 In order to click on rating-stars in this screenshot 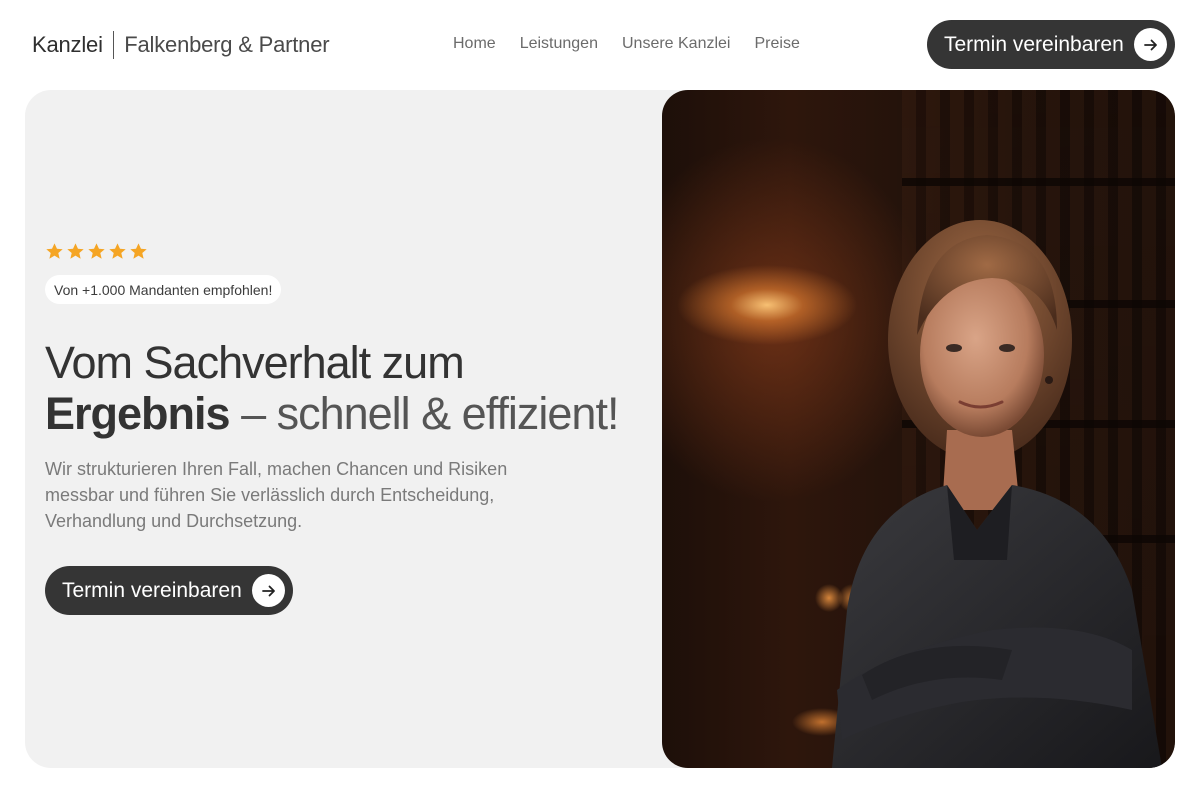, I will do `click(96, 251)`.